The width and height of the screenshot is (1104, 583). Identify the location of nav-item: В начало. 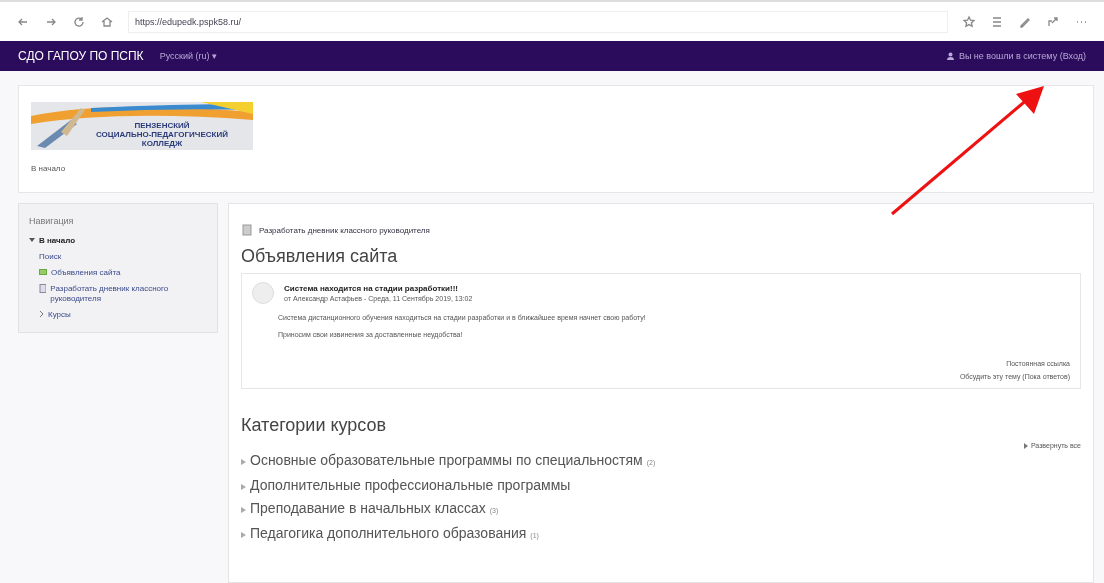
(118, 241).